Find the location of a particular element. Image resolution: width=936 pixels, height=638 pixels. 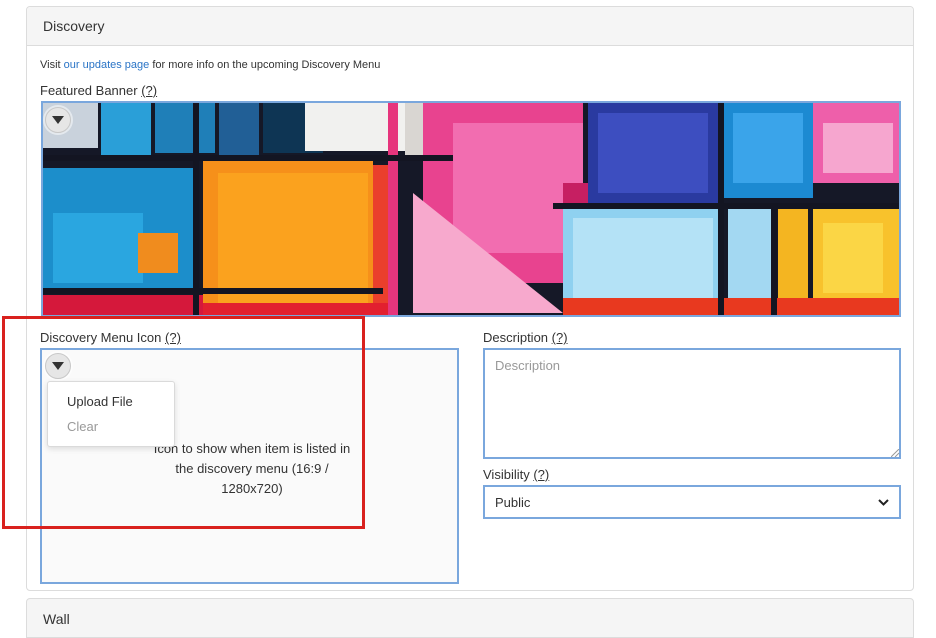

visibility-select: Public is located at coordinates (692, 502).